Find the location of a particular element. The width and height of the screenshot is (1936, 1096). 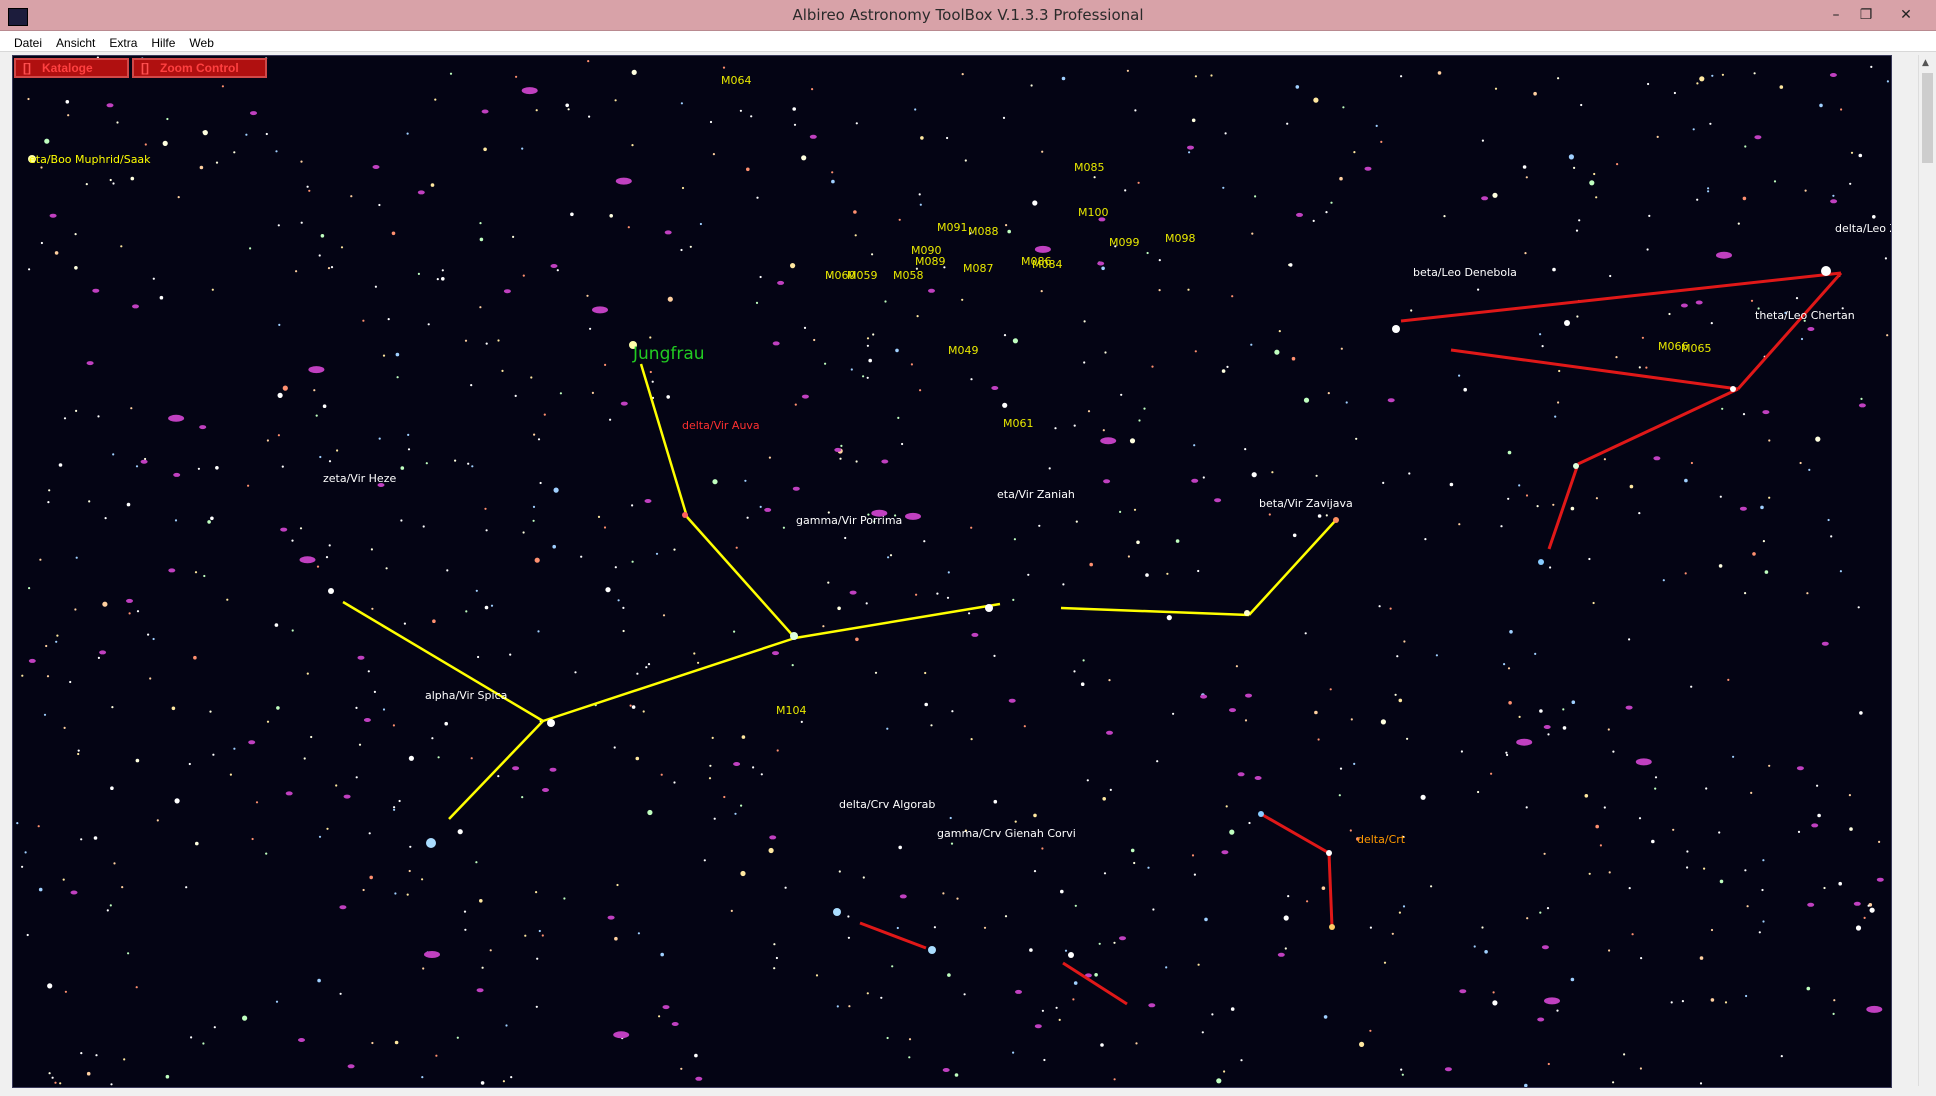

menu-web: Web is located at coordinates (201, 42).